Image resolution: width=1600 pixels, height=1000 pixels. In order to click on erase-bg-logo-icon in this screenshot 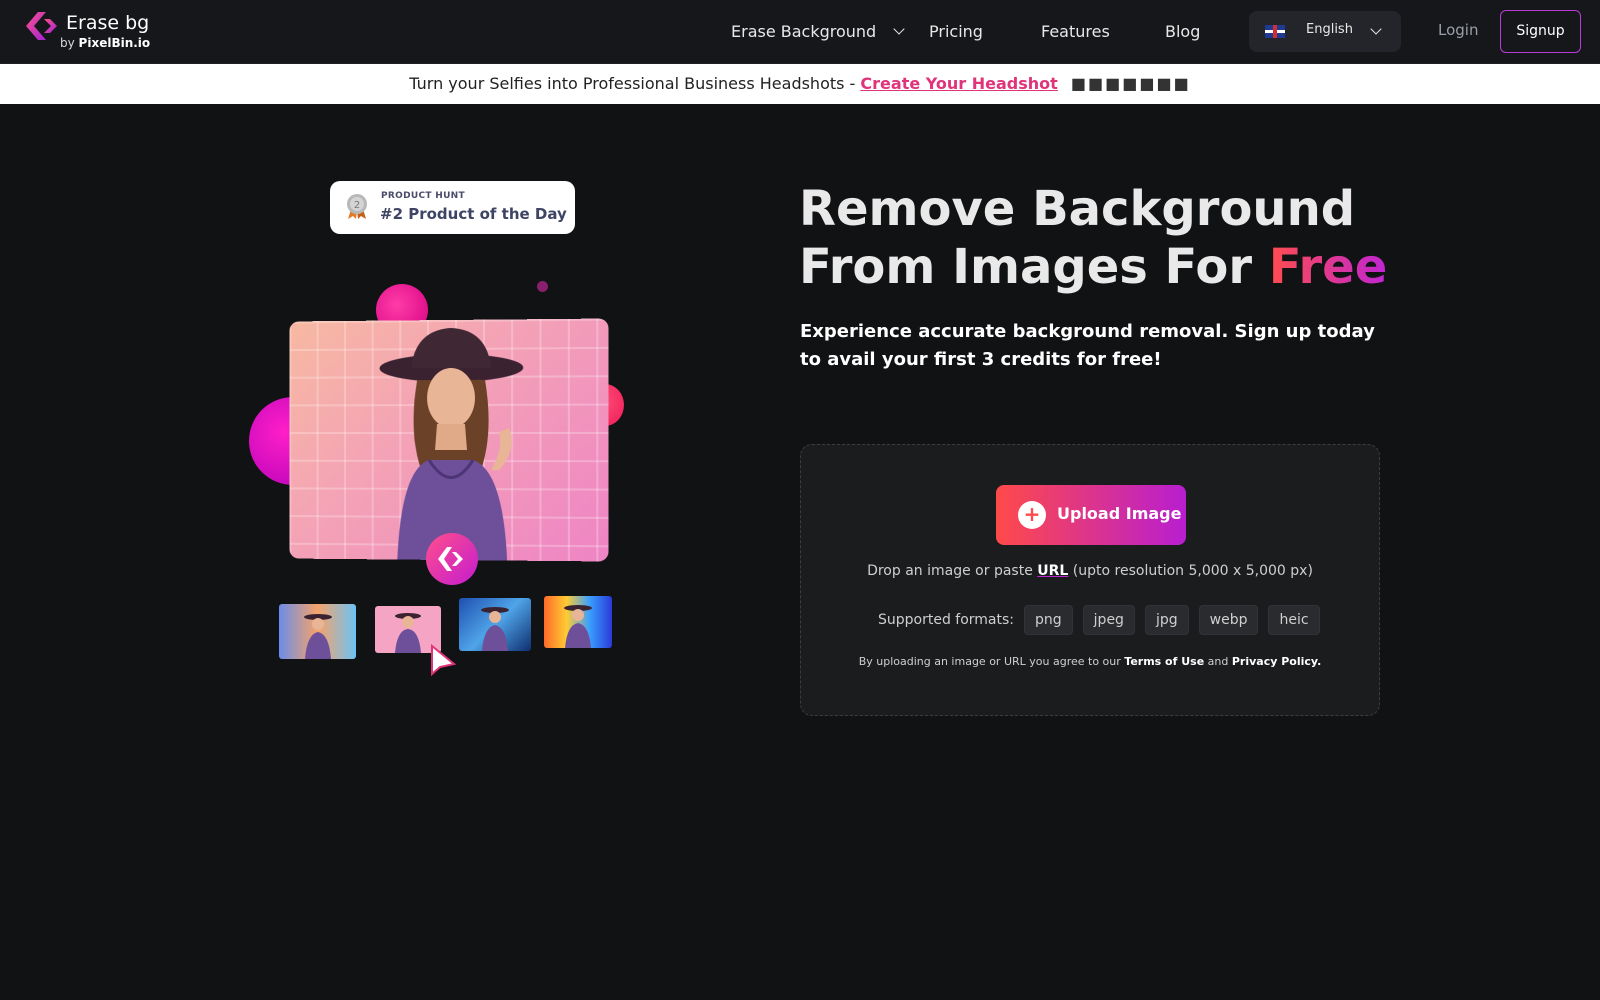, I will do `click(41, 26)`.